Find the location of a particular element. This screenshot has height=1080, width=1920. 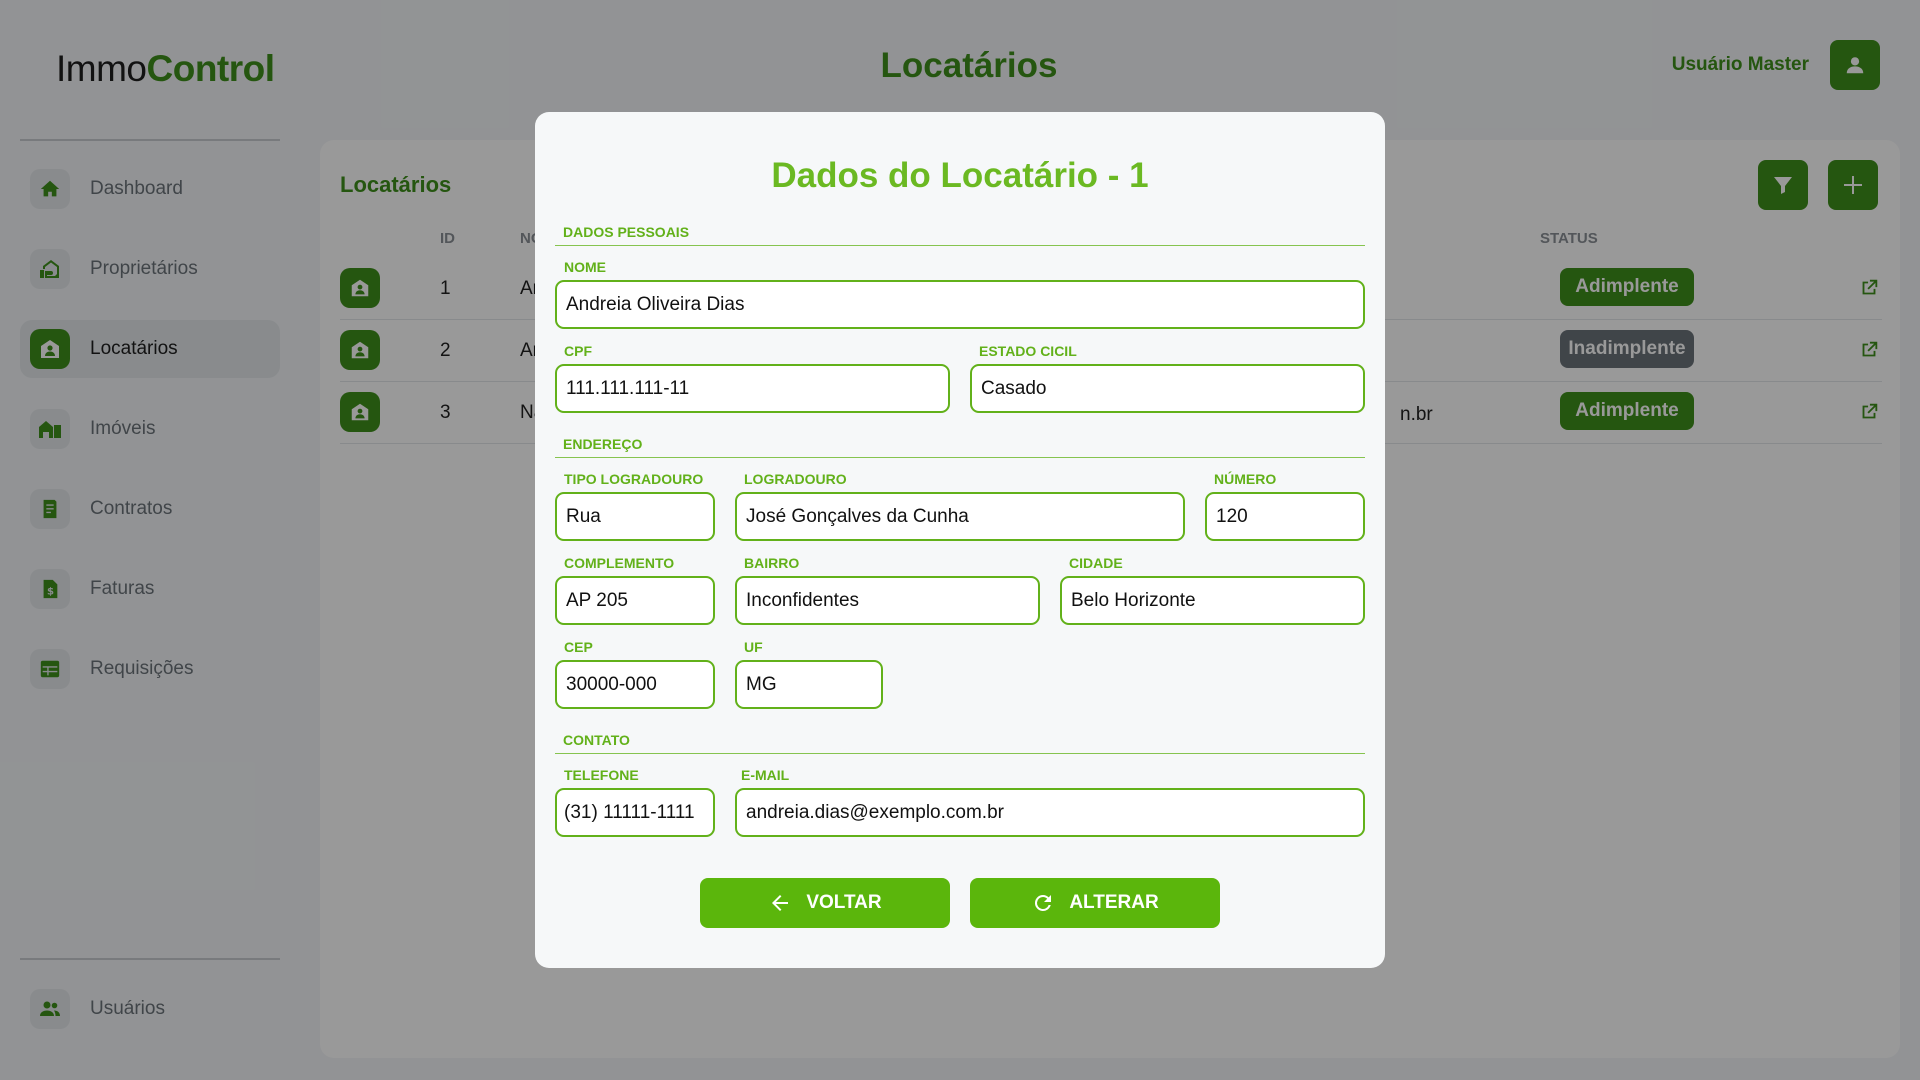

cpf-label: CPF is located at coordinates (578, 351).